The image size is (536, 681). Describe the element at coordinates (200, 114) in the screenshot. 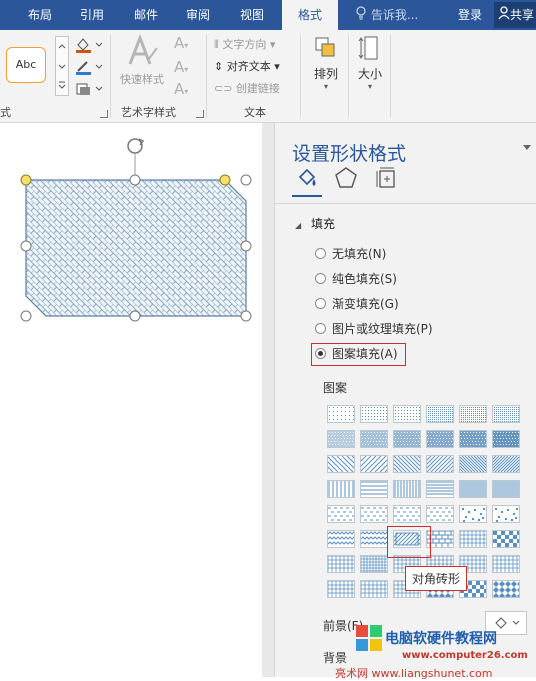

I see `wordart-launcher` at that location.